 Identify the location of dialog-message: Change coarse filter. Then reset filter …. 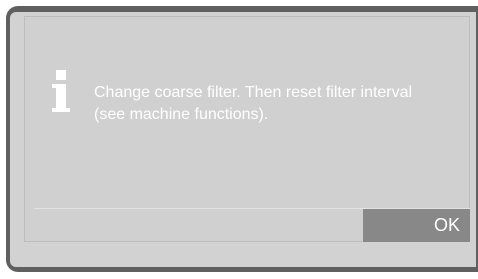
(253, 103).